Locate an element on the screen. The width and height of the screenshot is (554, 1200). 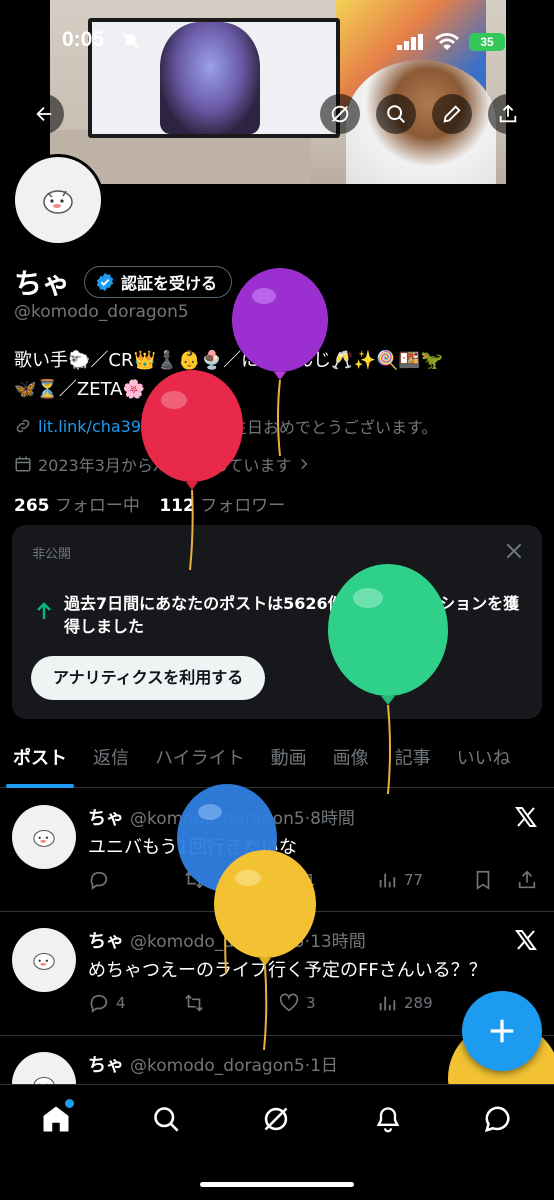
grok-button is located at coordinates (340, 114).